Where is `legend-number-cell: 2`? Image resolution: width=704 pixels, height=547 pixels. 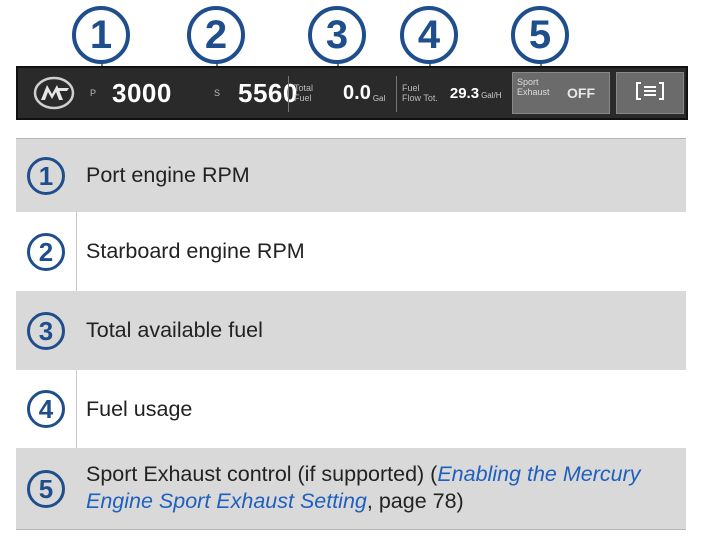 legend-number-cell: 2 is located at coordinates (46, 251).